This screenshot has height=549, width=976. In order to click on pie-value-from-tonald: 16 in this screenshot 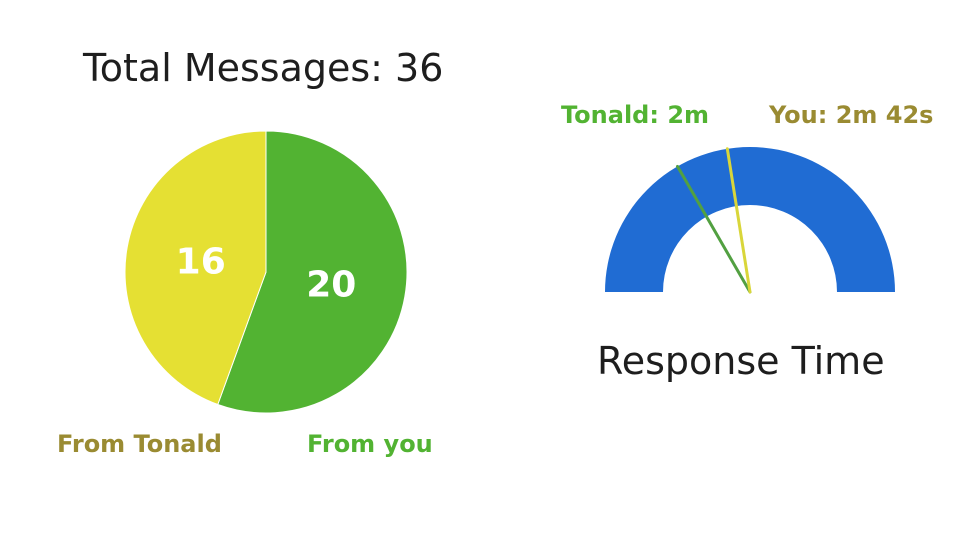, I will do `click(201, 261)`.